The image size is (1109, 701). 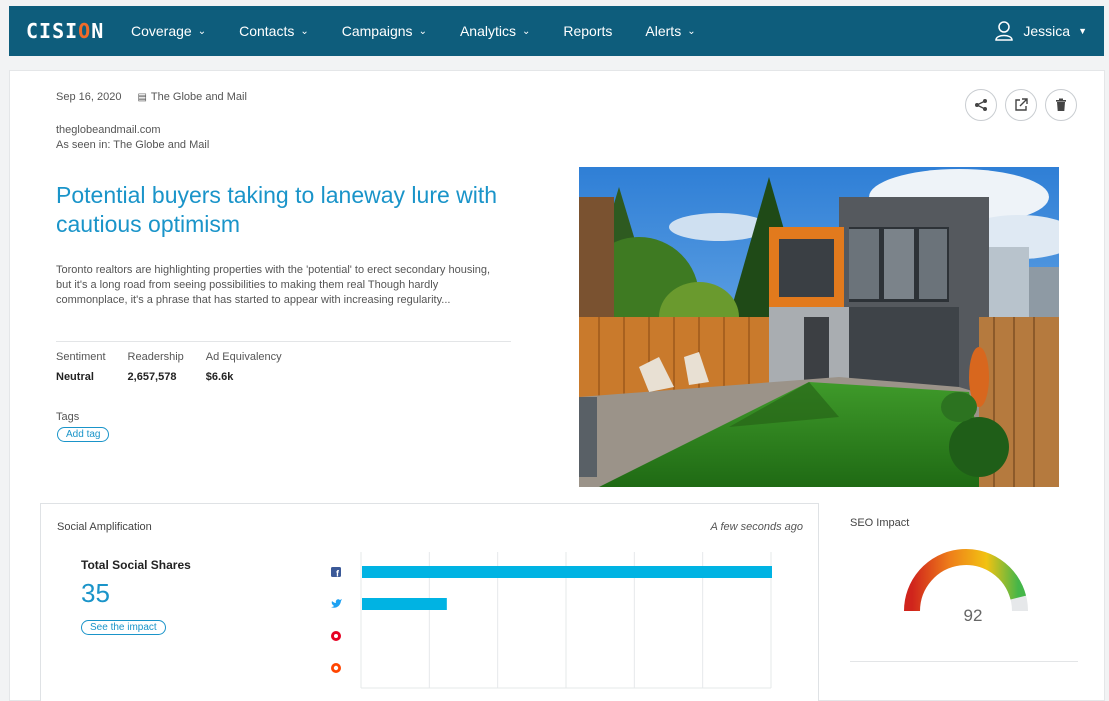 I want to click on add-tag-button: Add tag, so click(x=83, y=434).